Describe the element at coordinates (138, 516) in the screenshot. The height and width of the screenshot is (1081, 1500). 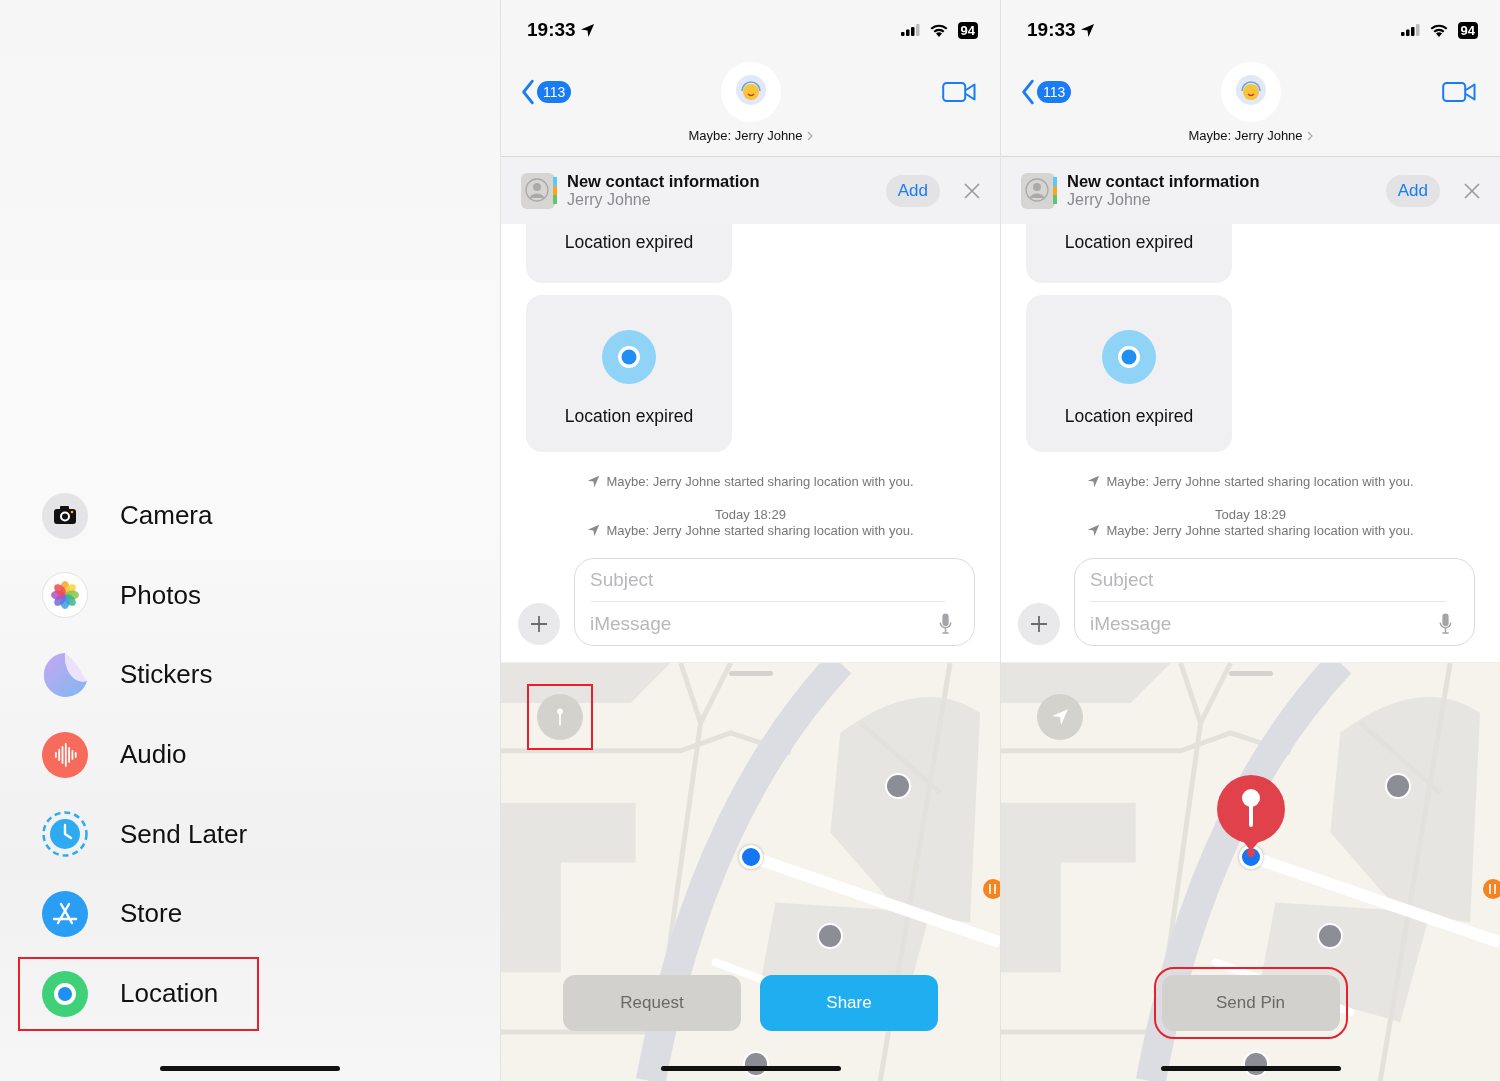
I see `menu-item: Camera` at that location.